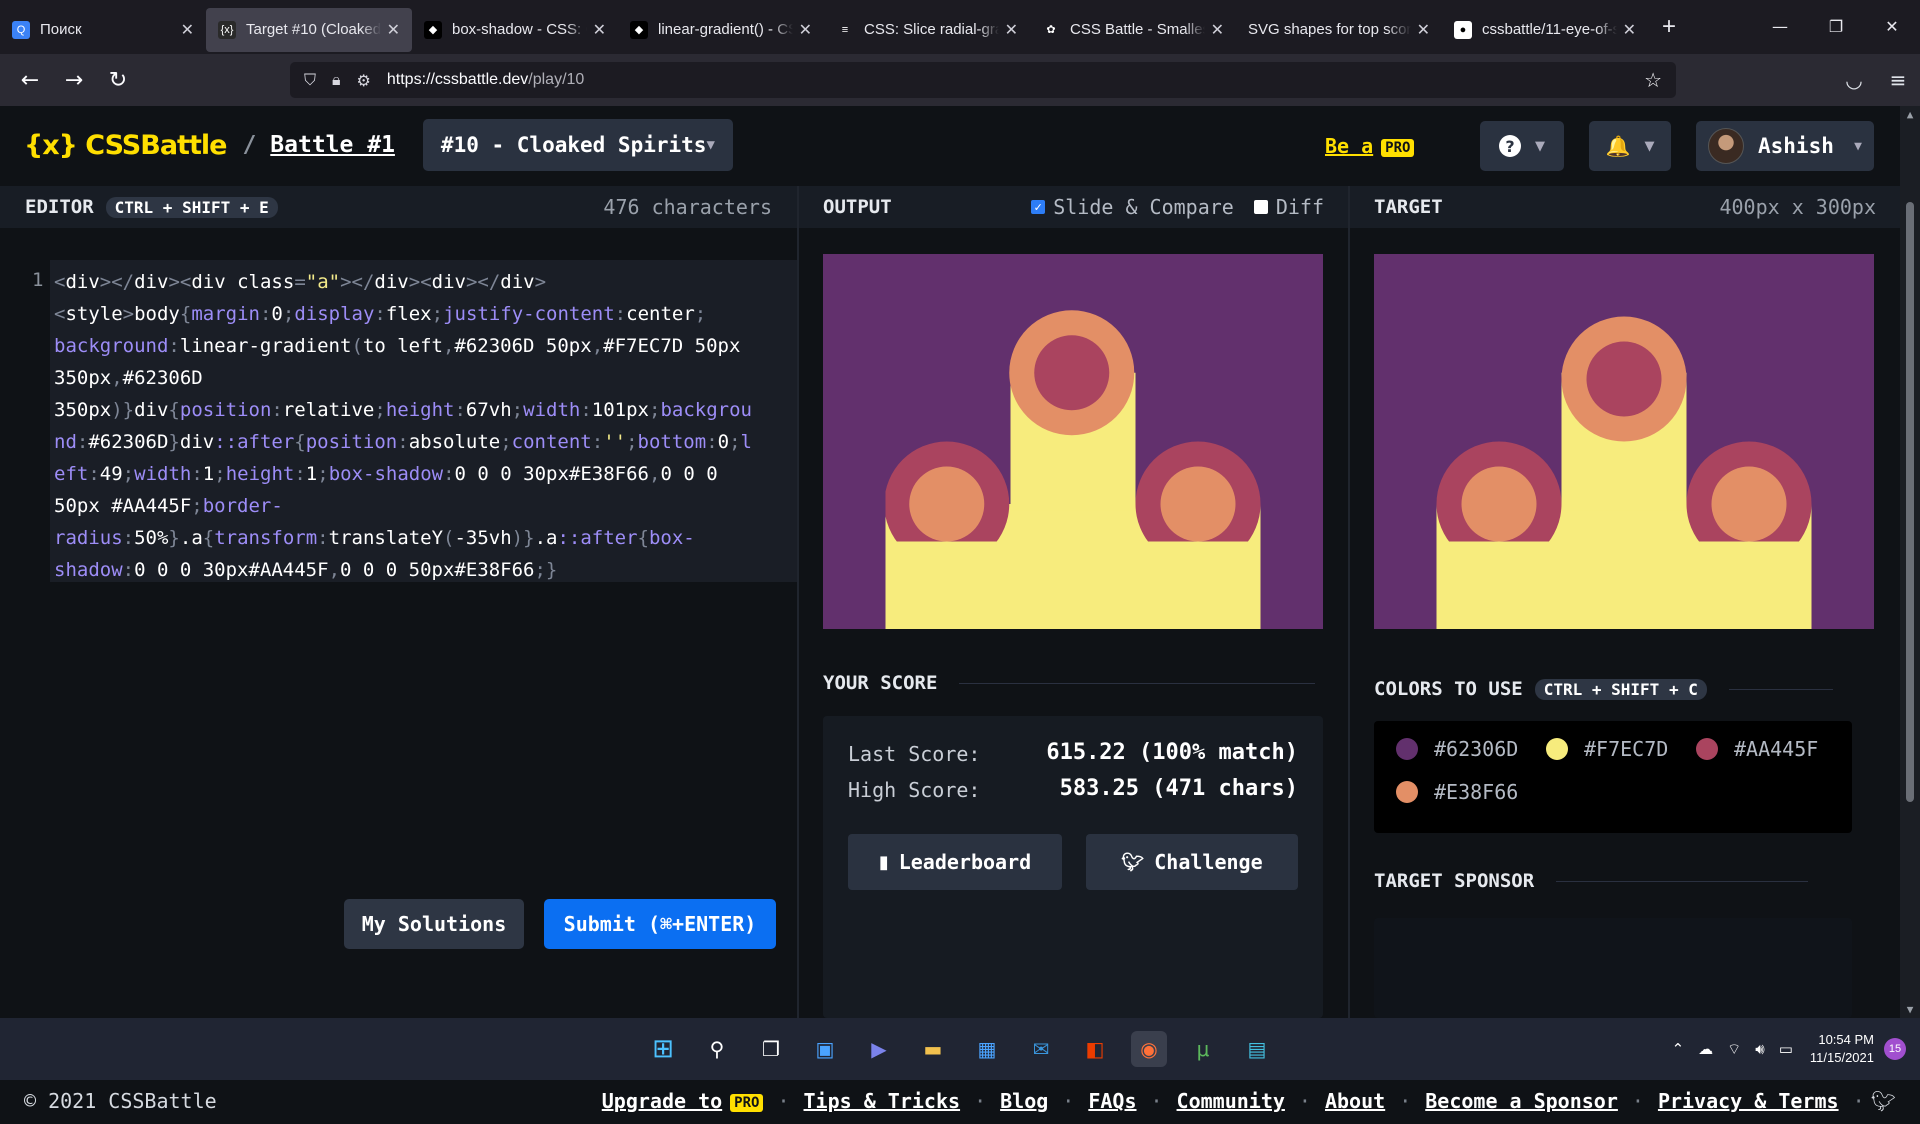  What do you see at coordinates (1669, 27) in the screenshot?
I see `new-tab-button: +` at bounding box center [1669, 27].